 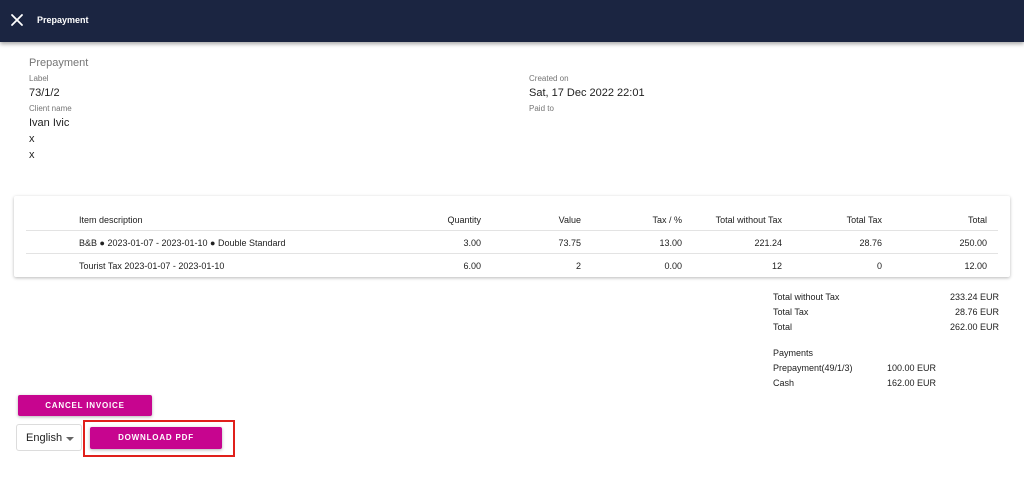 What do you see at coordinates (977, 220) in the screenshot?
I see `column-header: Total` at bounding box center [977, 220].